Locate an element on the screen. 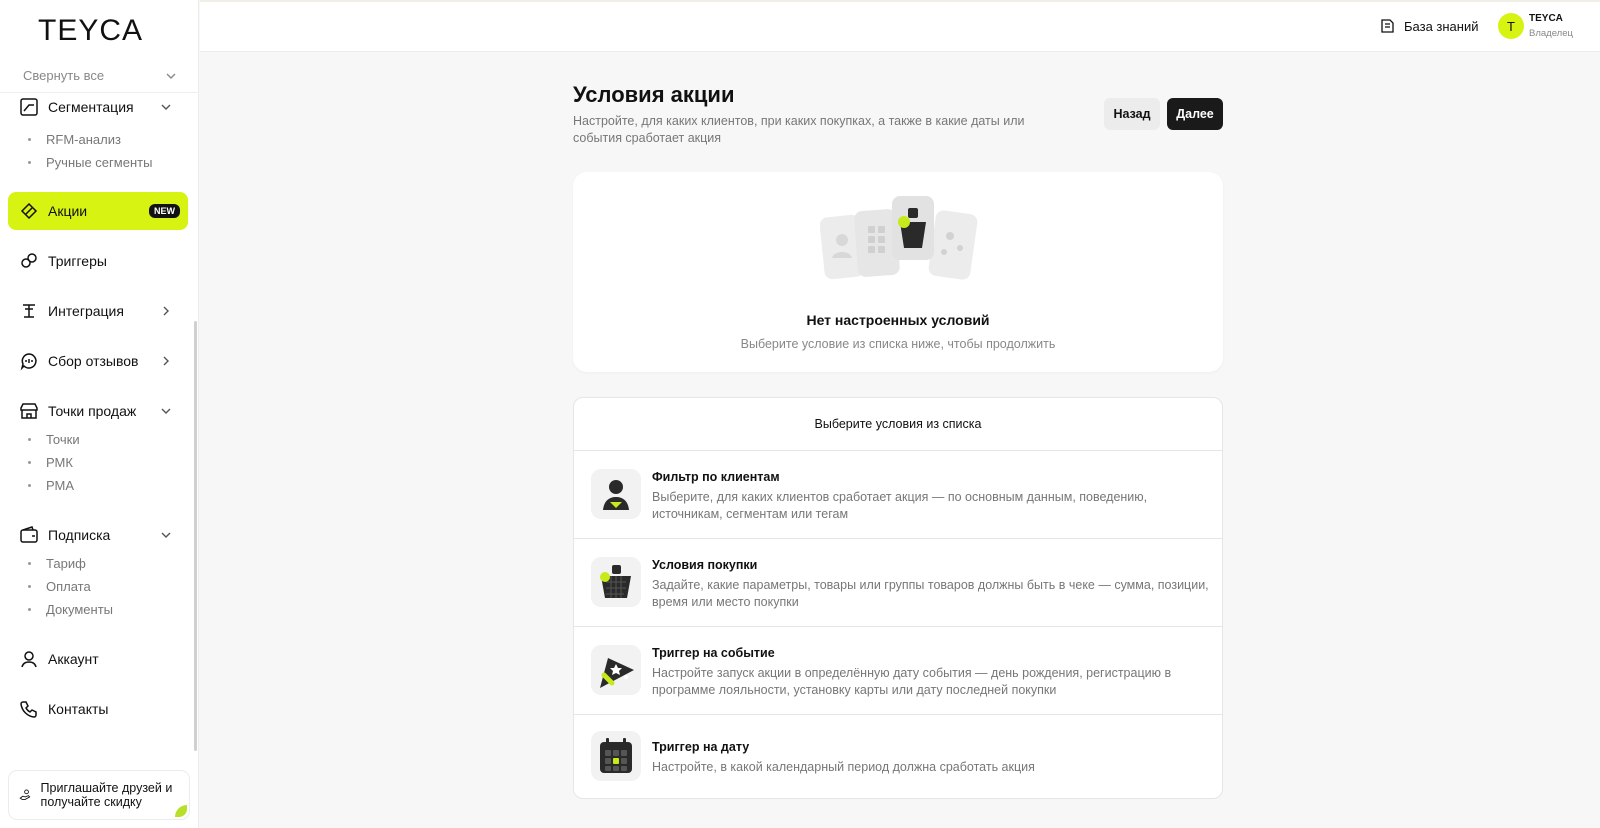 The image size is (1600, 828). user-role: Владелец is located at coordinates (1551, 33).